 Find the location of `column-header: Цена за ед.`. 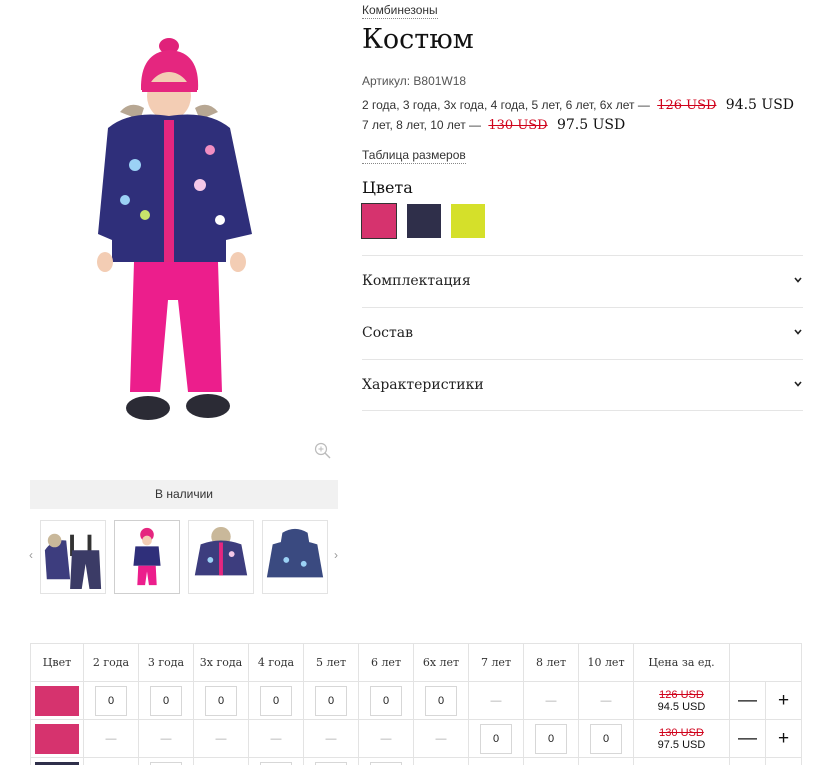

column-header: Цена за ед. is located at coordinates (681, 662).